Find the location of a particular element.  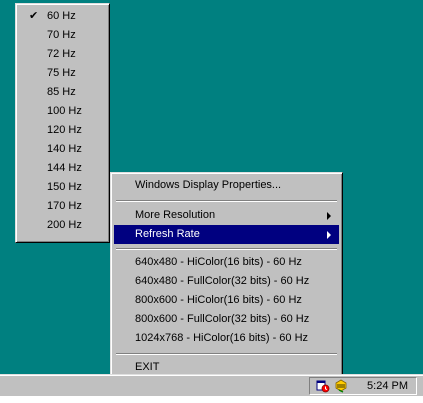

schedule-alert-icon is located at coordinates (323, 386).